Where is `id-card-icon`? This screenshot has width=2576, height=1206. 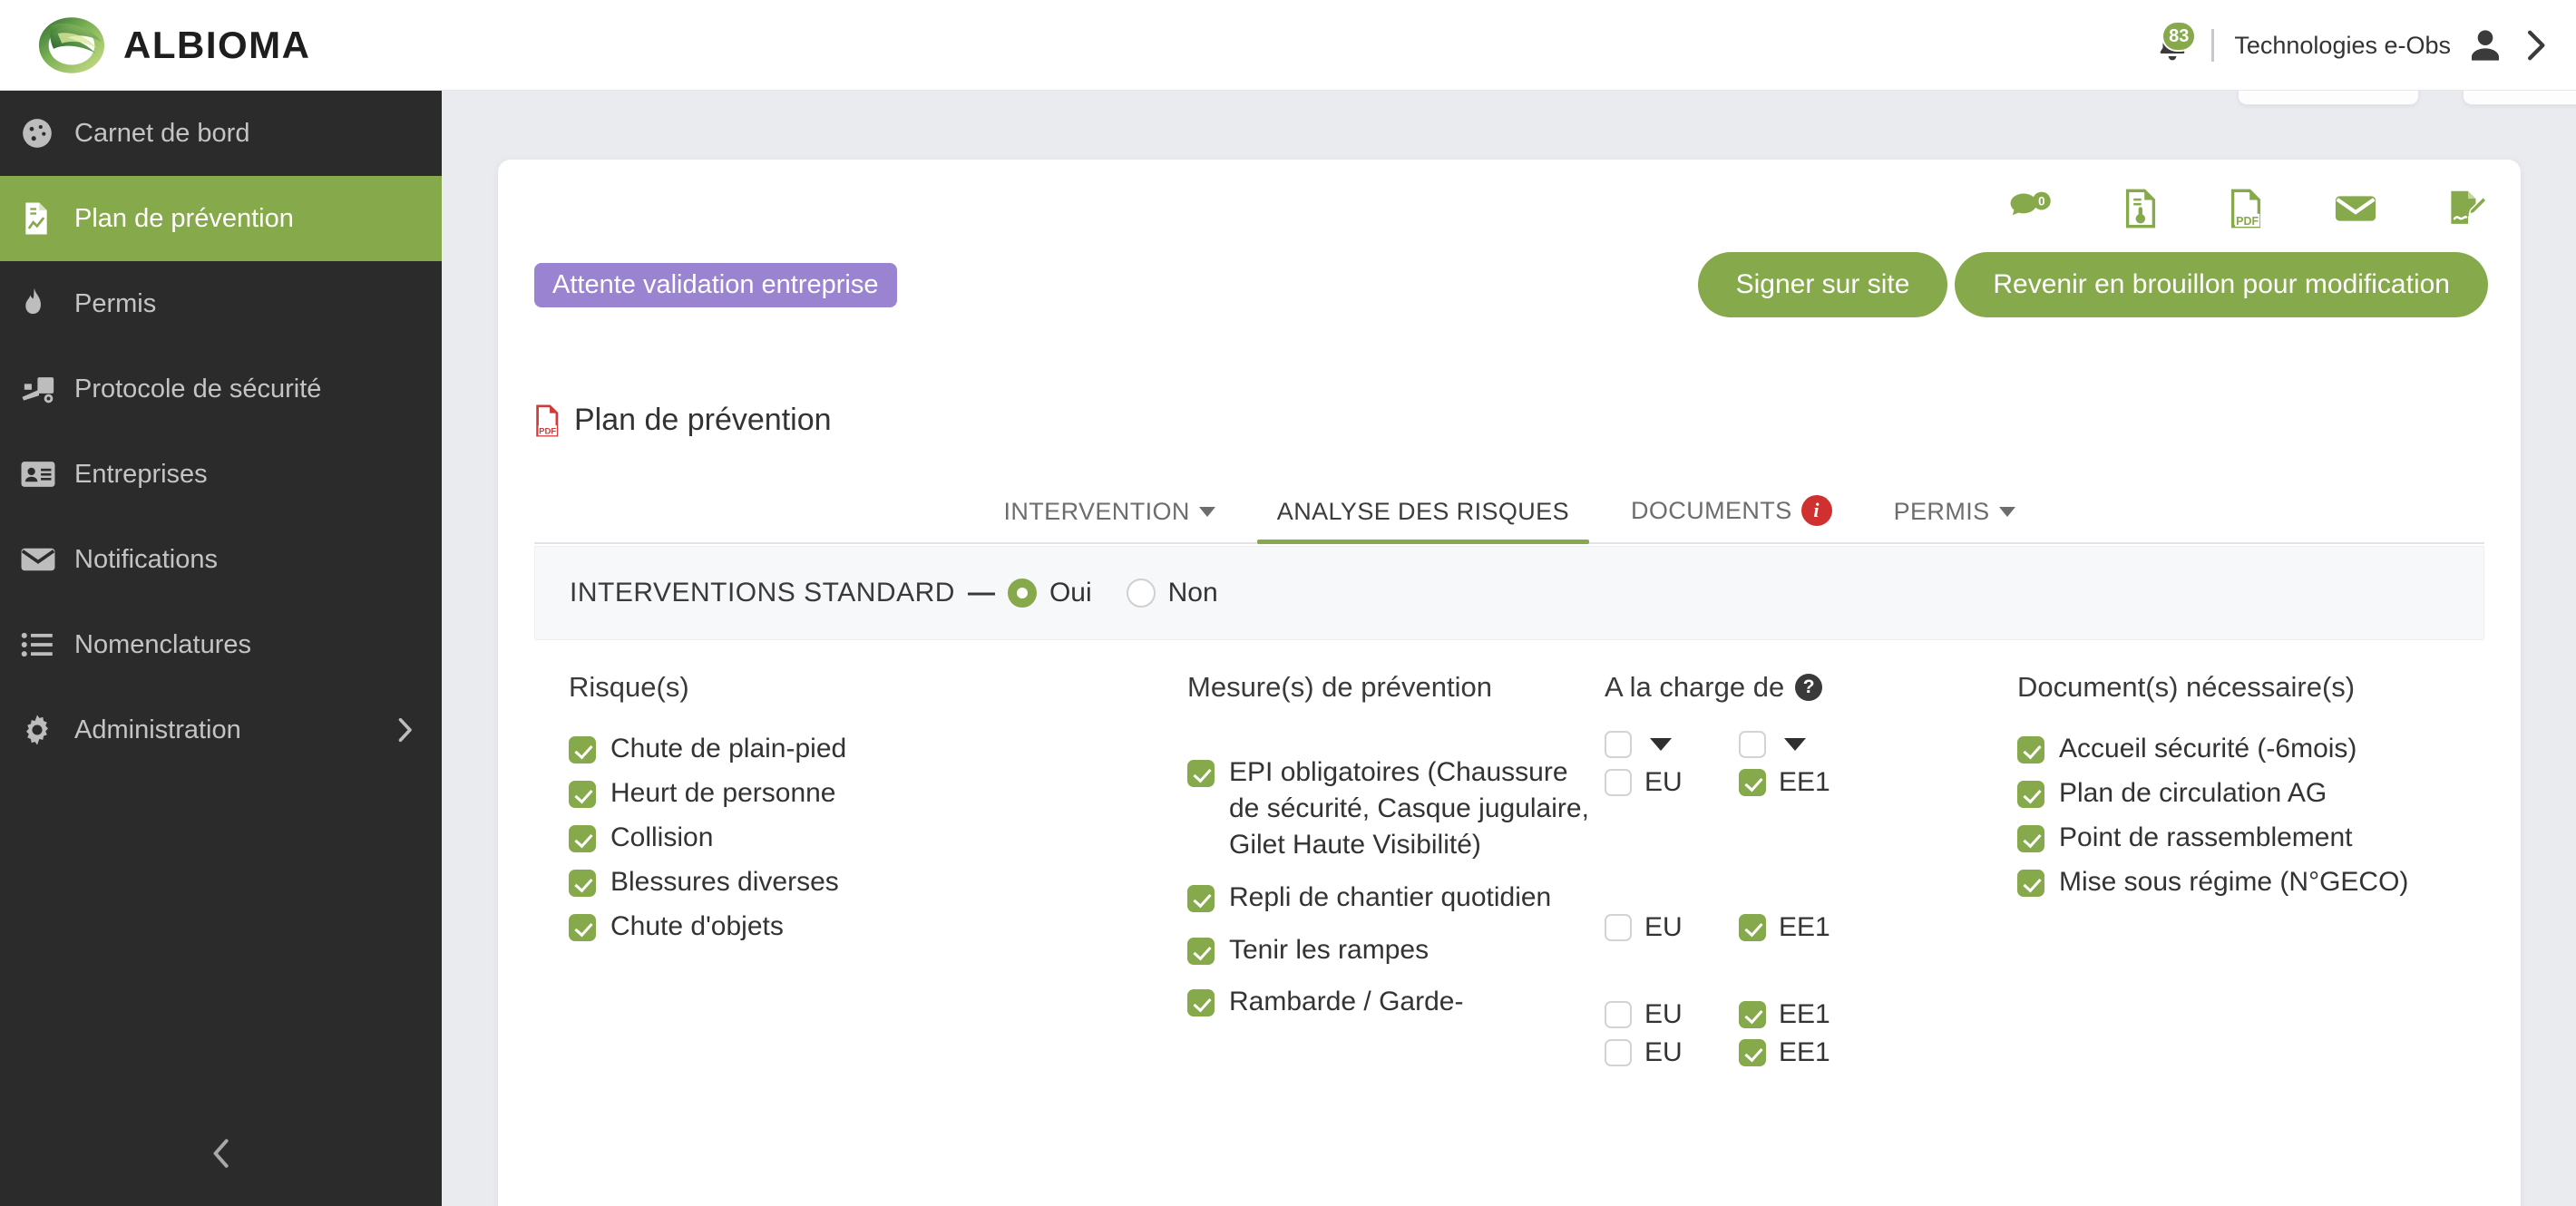
id-card-icon is located at coordinates (47, 474).